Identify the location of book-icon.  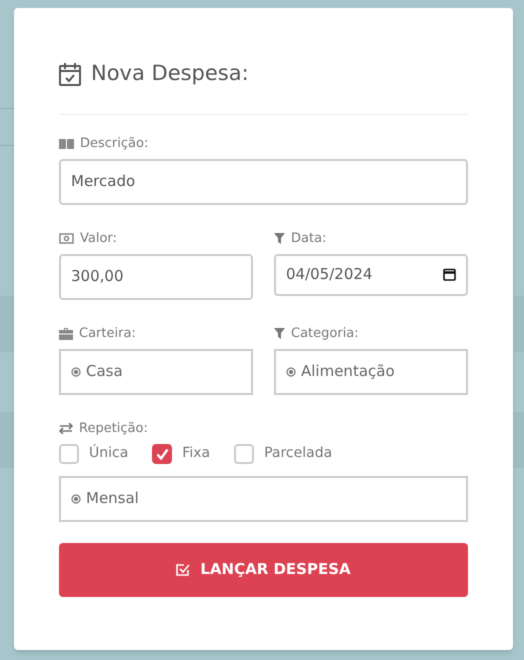
(66, 143).